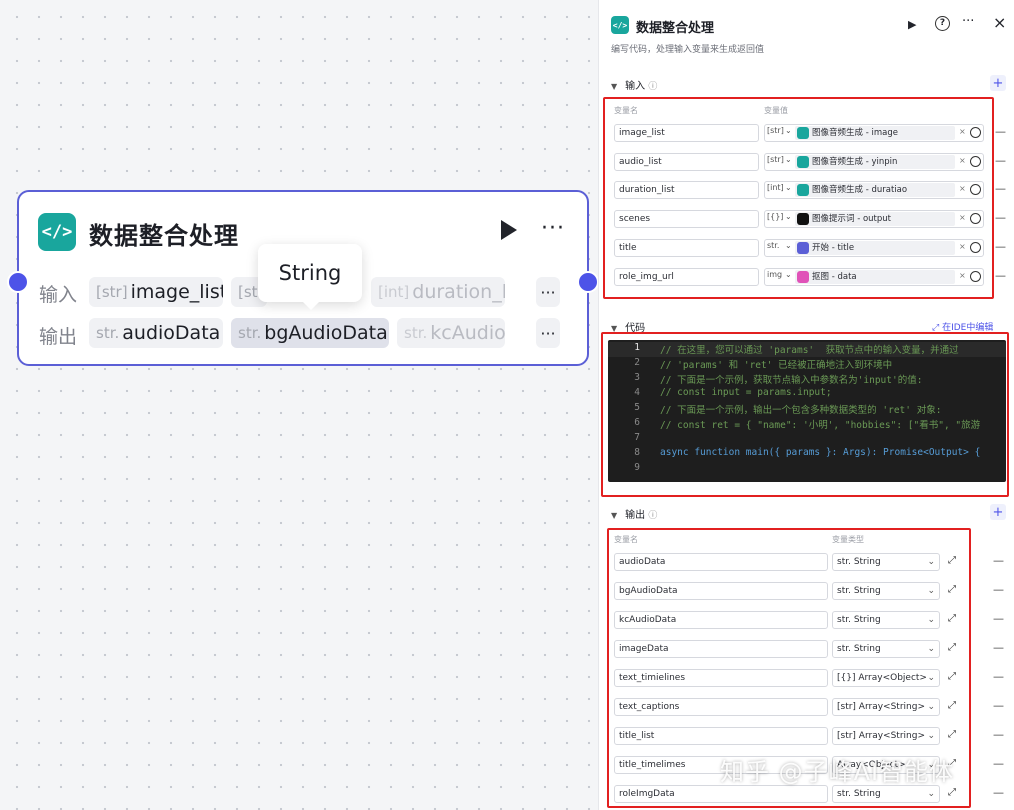 The height and width of the screenshot is (810, 1014). I want to click on output-chip: str. audioData, so click(156, 333).